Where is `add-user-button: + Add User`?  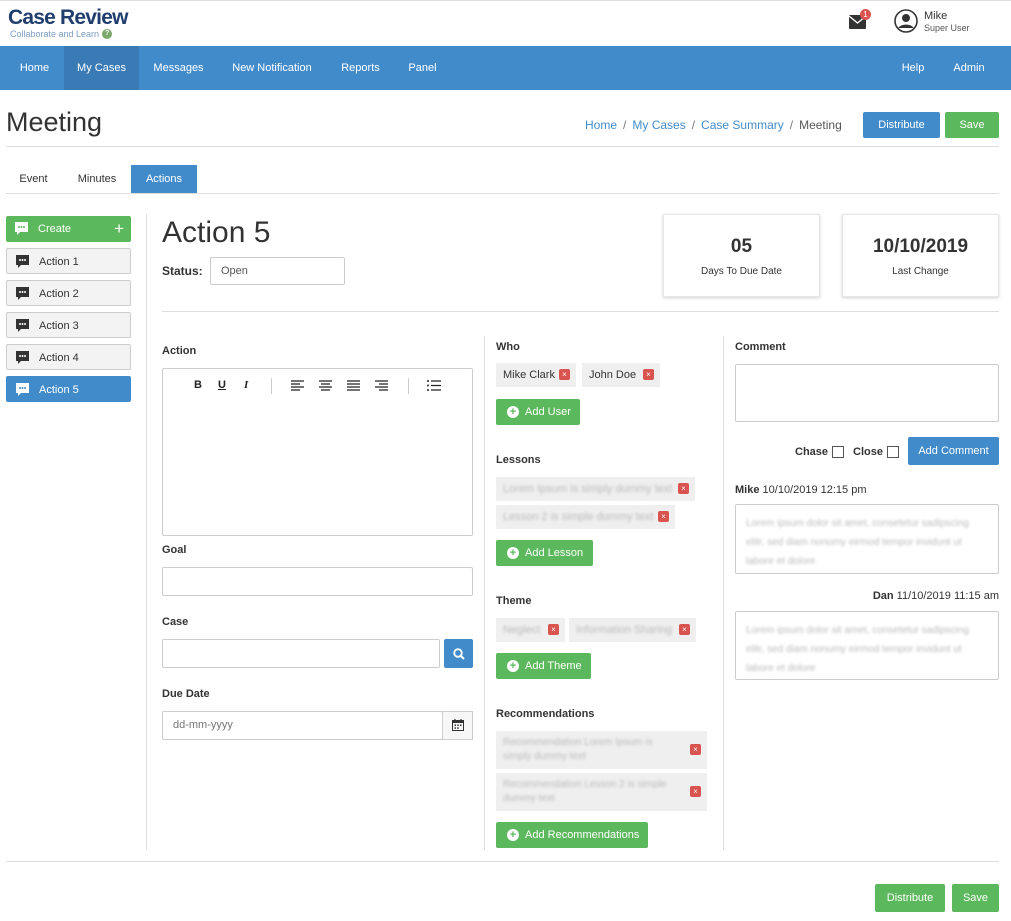
add-user-button: + Add User is located at coordinates (538, 412).